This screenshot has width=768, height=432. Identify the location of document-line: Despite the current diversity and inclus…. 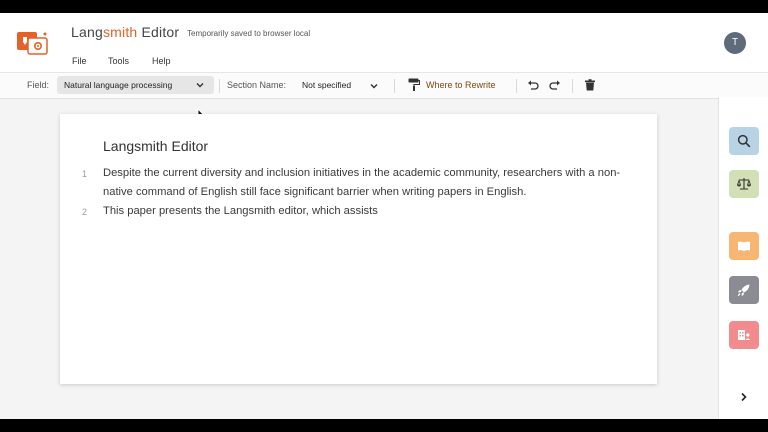
(373, 183).